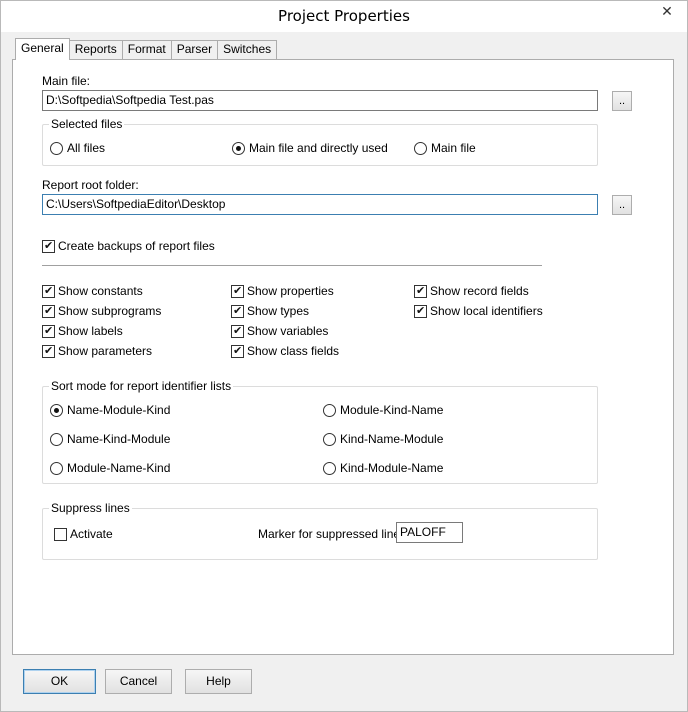  What do you see at coordinates (383, 468) in the screenshot?
I see `radio-kind-module-name: Kind-Module-Name` at bounding box center [383, 468].